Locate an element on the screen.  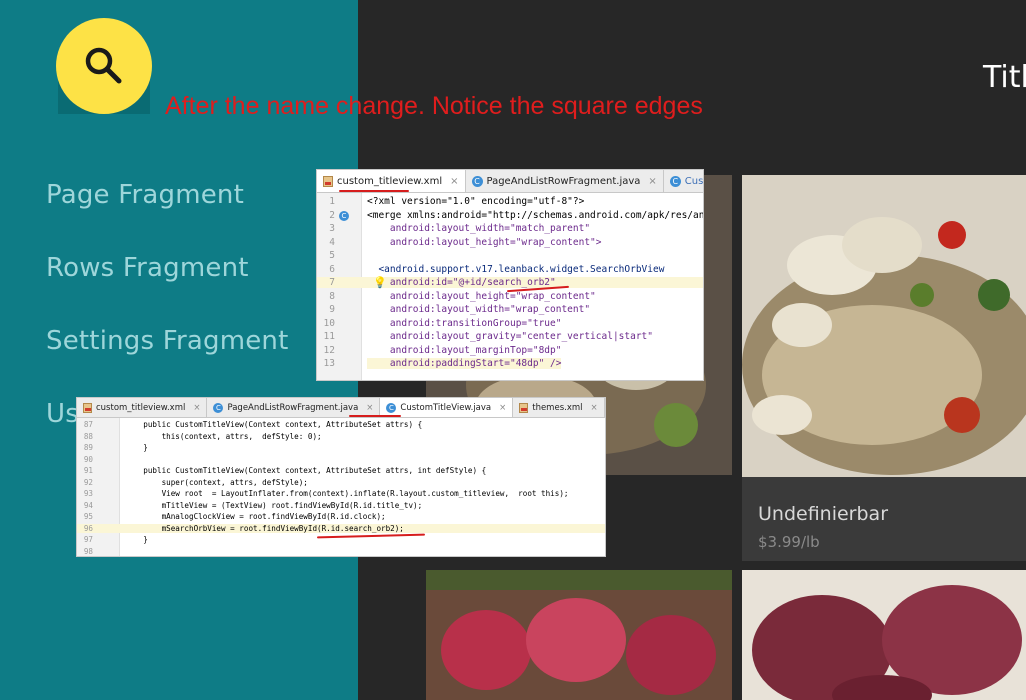
code-line: 12 android:layout_marginTop="8dp" is located at coordinates (442, 350).